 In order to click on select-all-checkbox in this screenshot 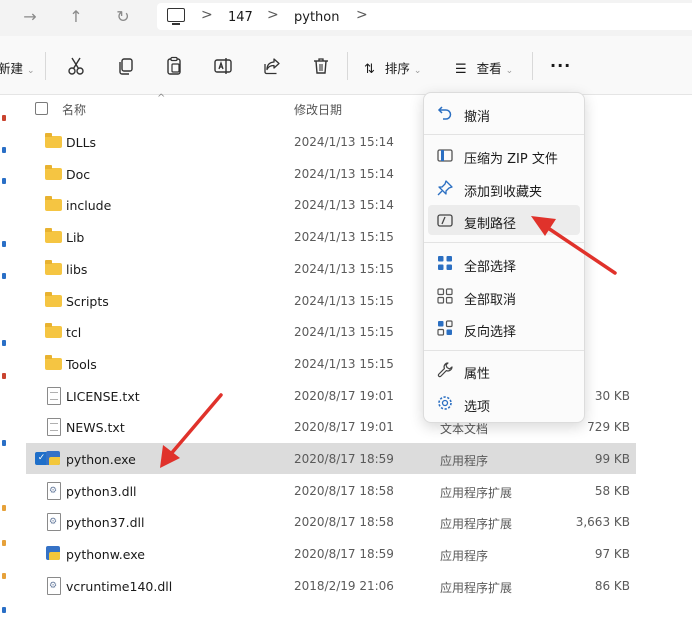, I will do `click(41, 108)`.